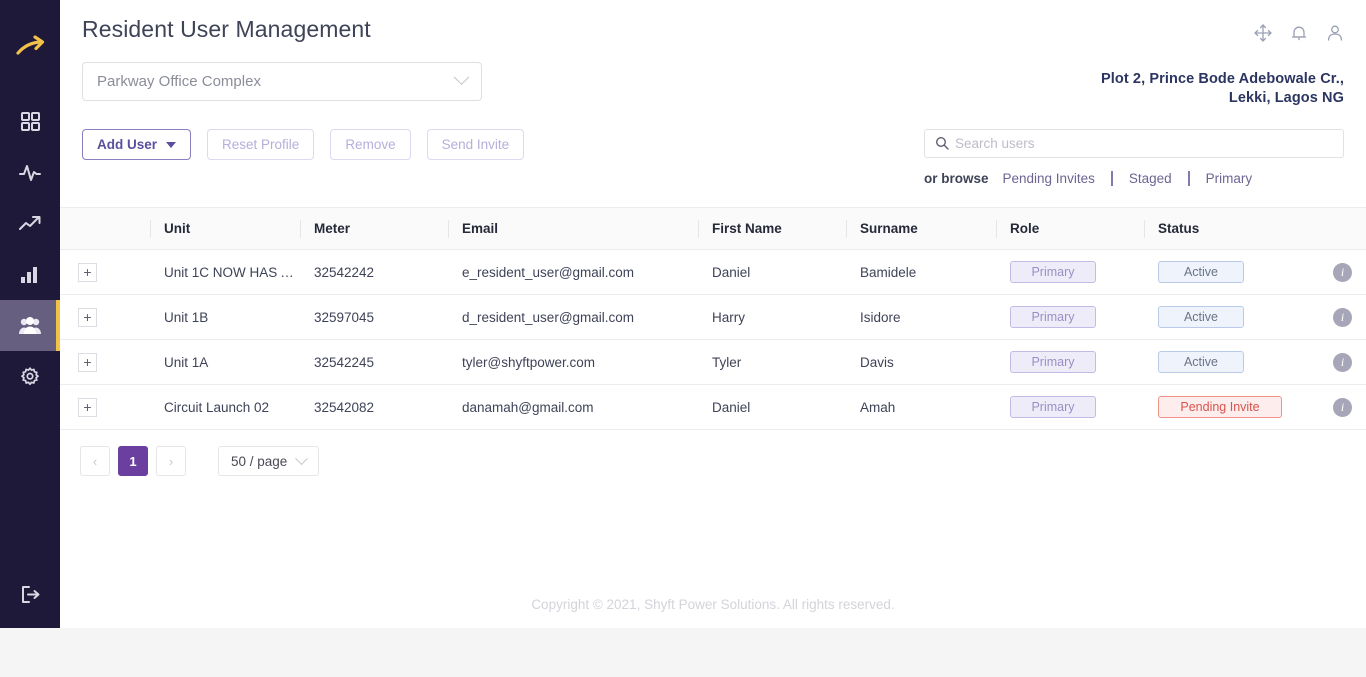 Image resolution: width=1366 pixels, height=677 pixels. Describe the element at coordinates (30, 45) in the screenshot. I see `arrow-right-logo-icon` at that location.